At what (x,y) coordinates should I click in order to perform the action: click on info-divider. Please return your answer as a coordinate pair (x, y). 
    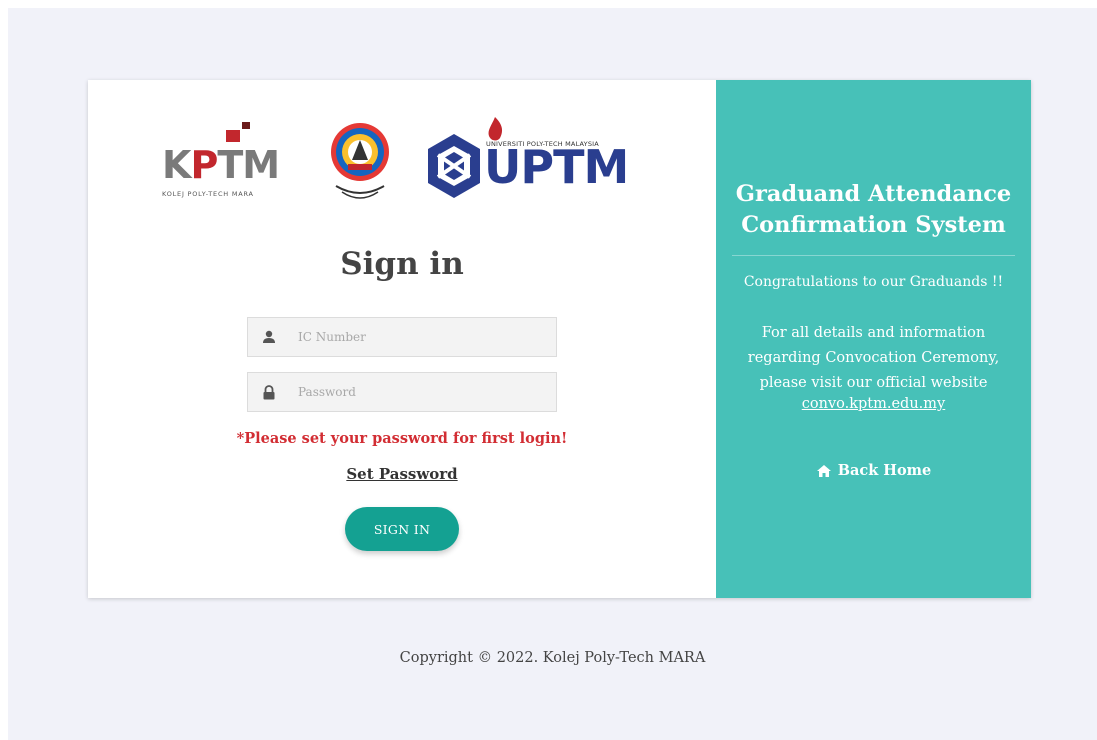
    Looking at the image, I should click on (873, 255).